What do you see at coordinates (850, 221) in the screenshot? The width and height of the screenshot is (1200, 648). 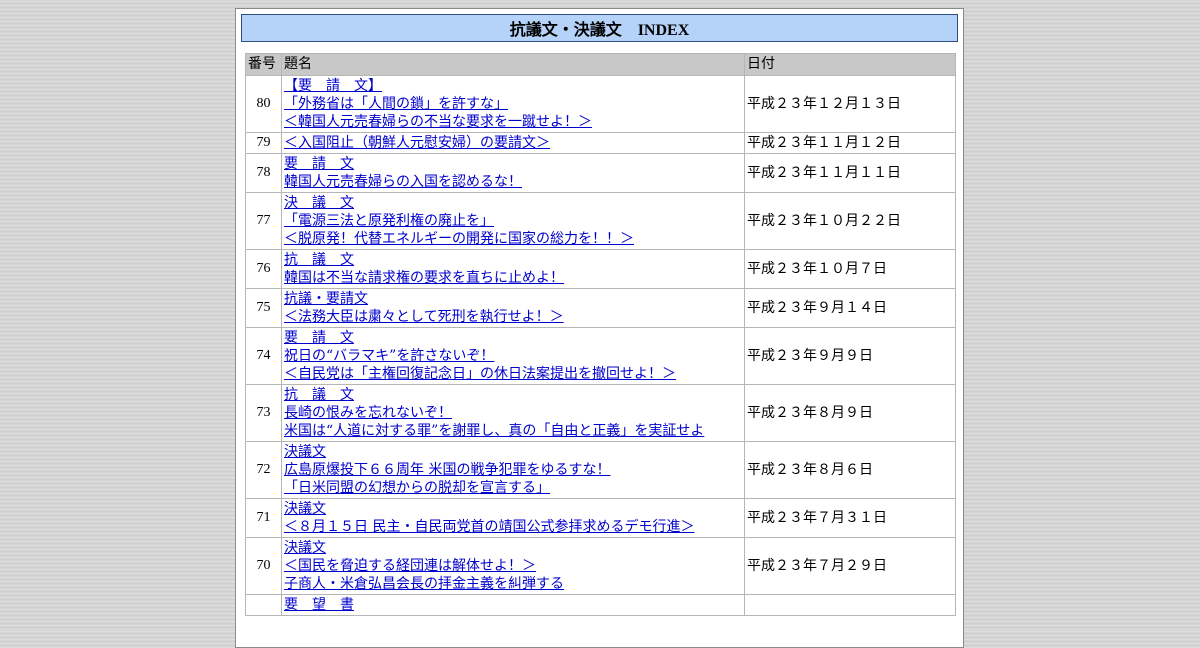 I see `row-date: 平成２３年１０月２２日` at bounding box center [850, 221].